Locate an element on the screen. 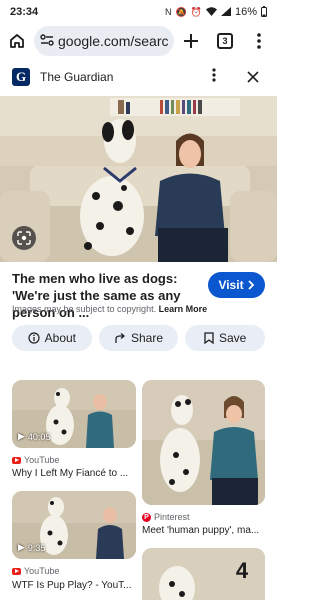  address-bar: google.com/search? is located at coordinates (104, 41).